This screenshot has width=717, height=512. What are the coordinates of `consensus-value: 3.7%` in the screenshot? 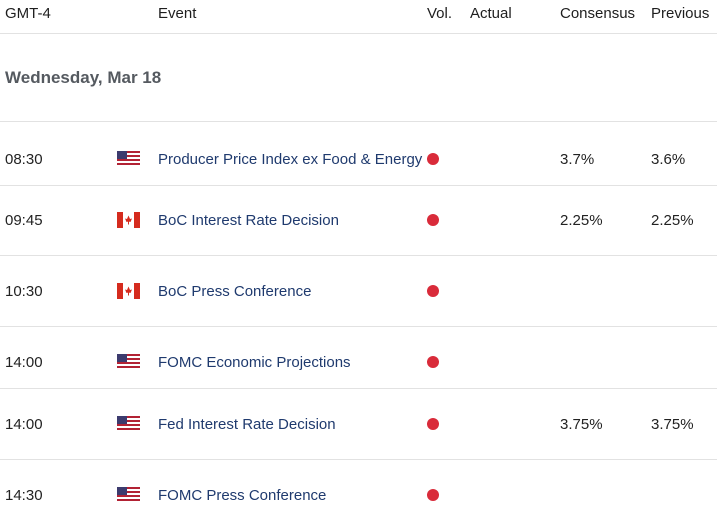 It's located at (577, 159).